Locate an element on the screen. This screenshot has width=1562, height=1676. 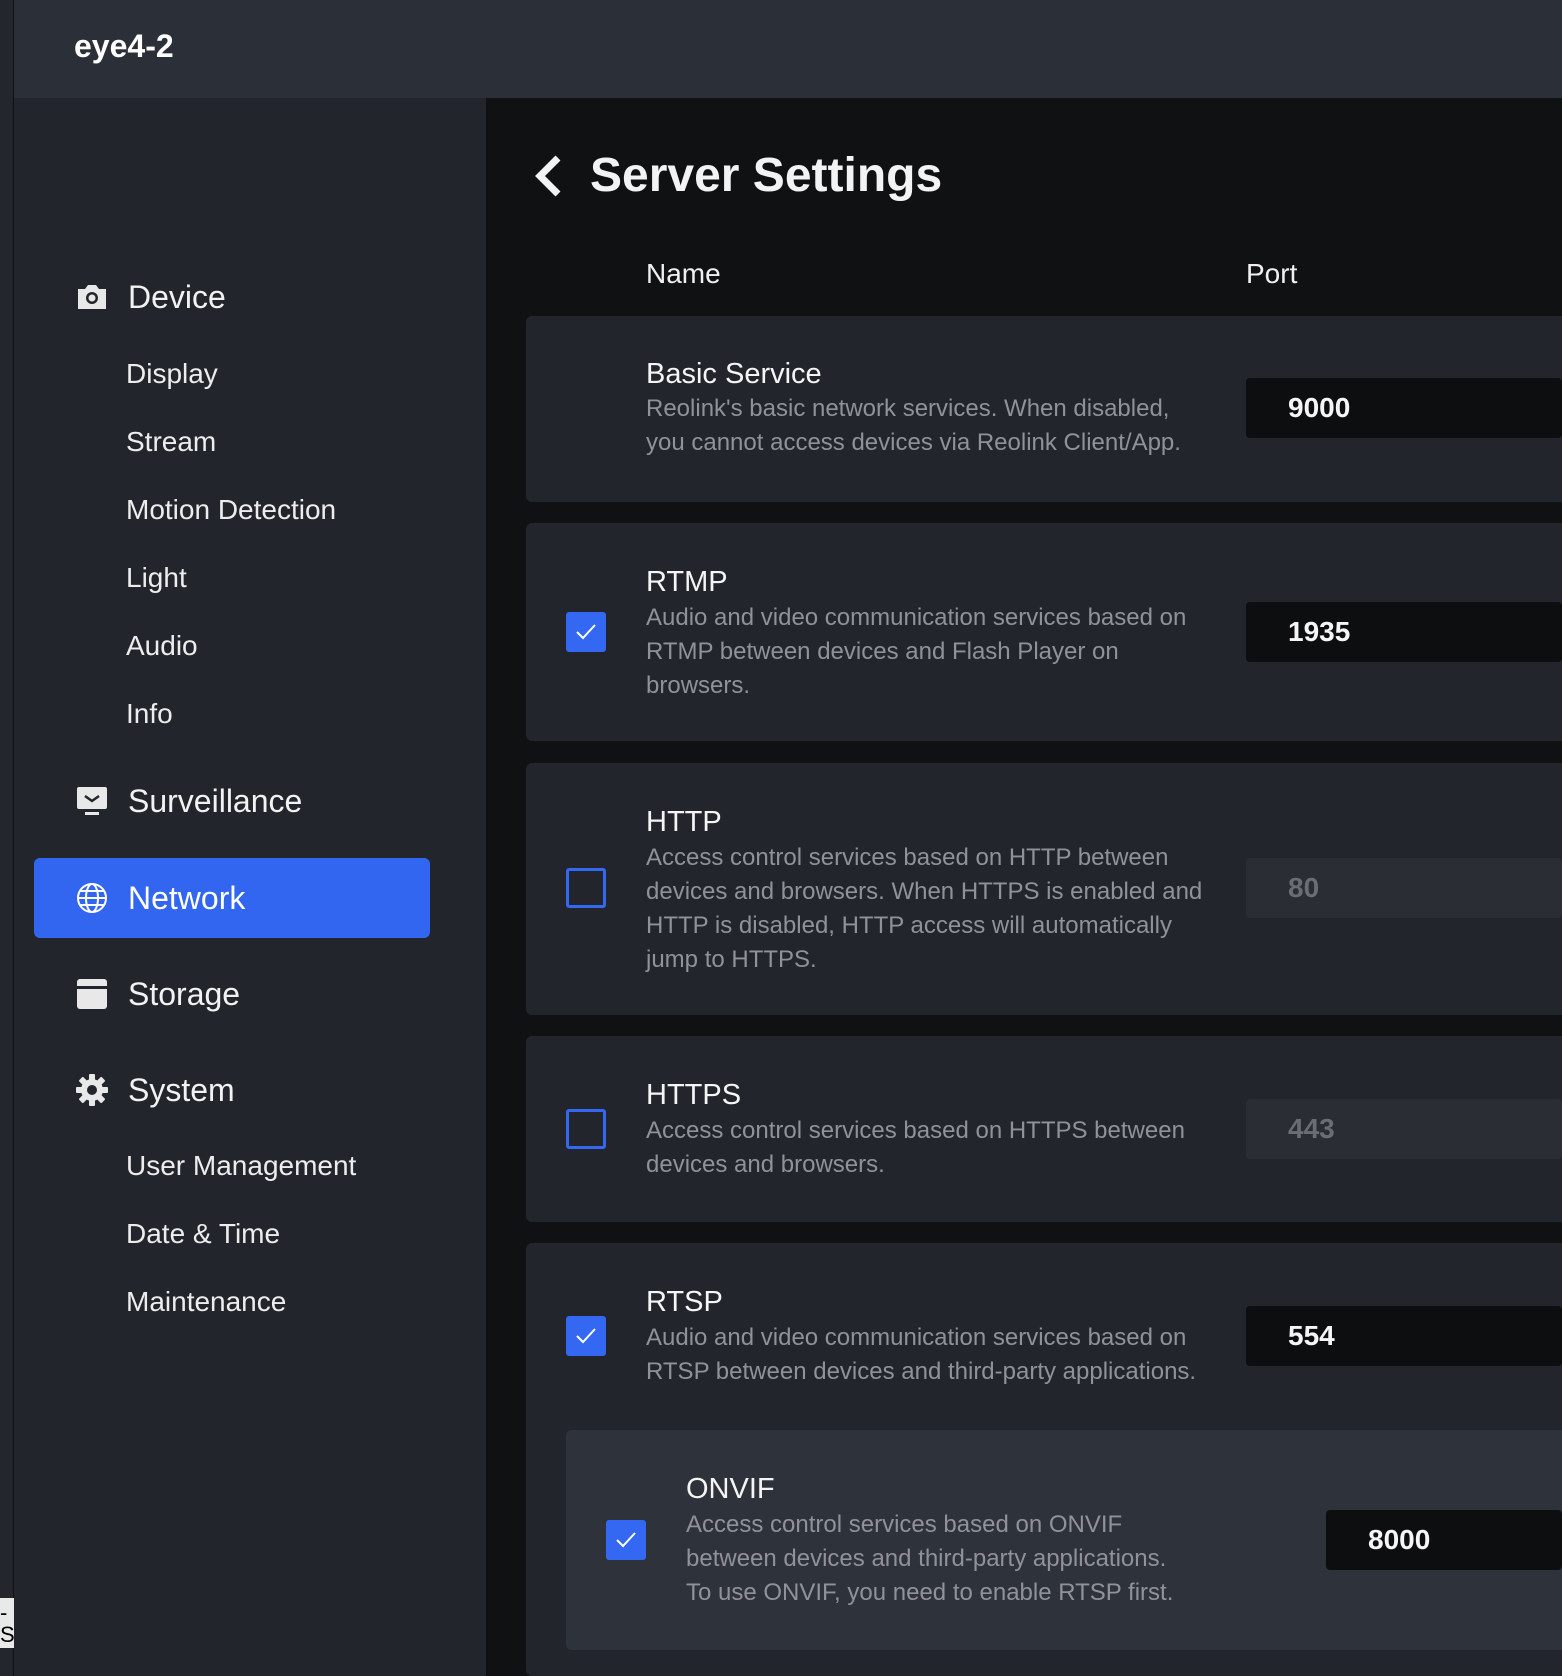
service-name: Basic Service is located at coordinates (734, 374).